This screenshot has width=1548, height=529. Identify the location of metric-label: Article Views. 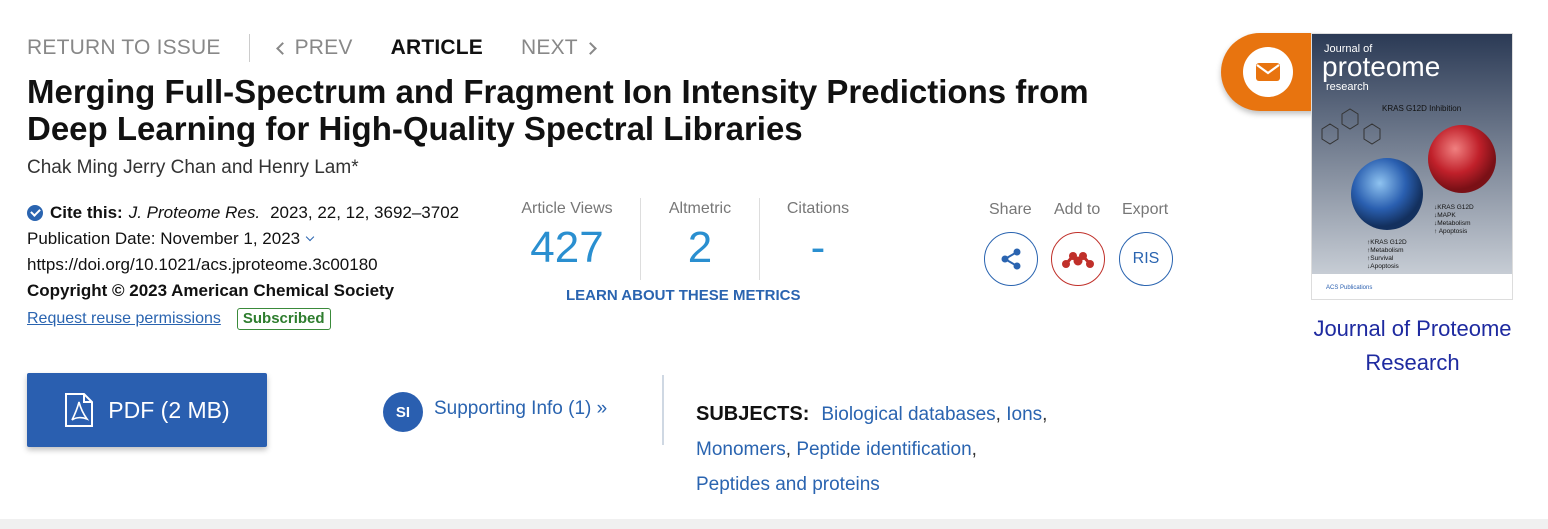
(567, 208).